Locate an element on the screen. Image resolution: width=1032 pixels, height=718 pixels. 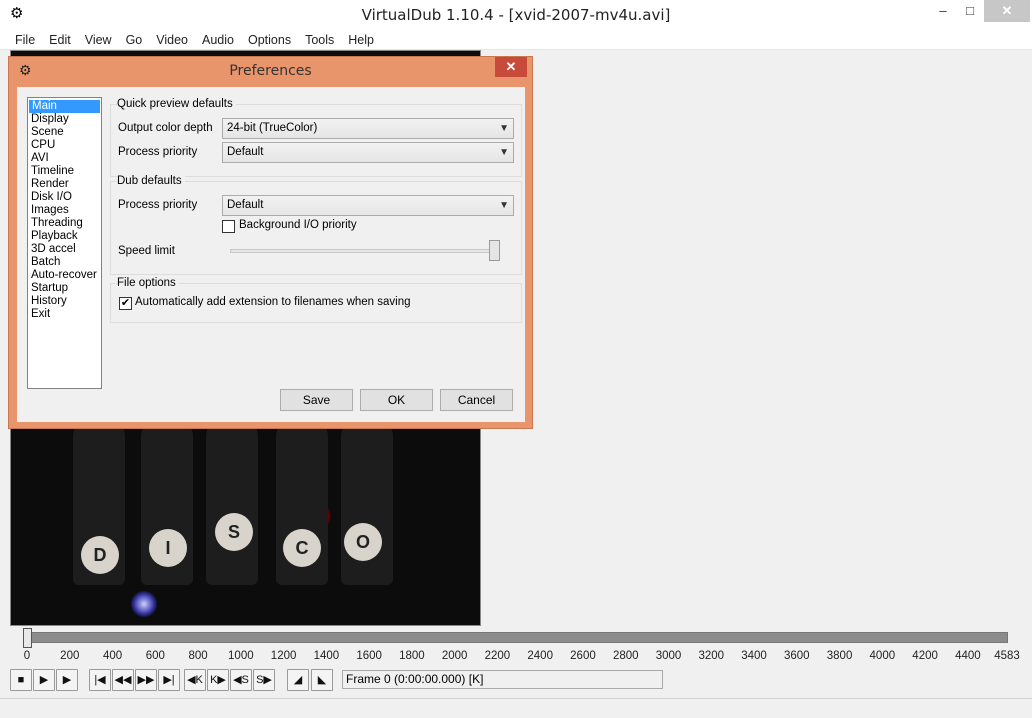
auto-extension-checkbox: ✔ is located at coordinates (125, 303).